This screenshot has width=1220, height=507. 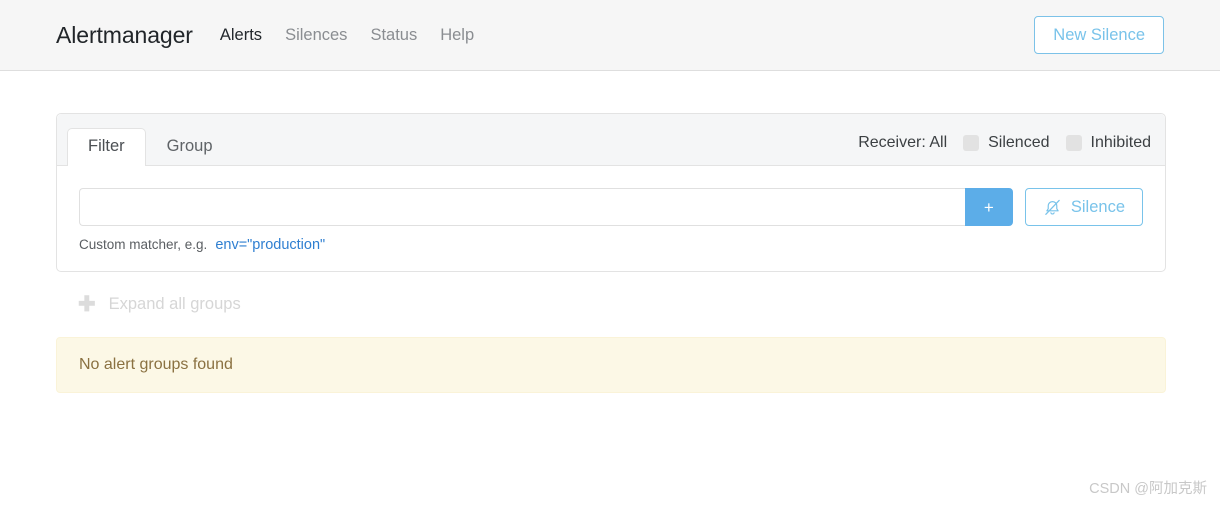 I want to click on add-matcher-button: +, so click(x=988, y=207).